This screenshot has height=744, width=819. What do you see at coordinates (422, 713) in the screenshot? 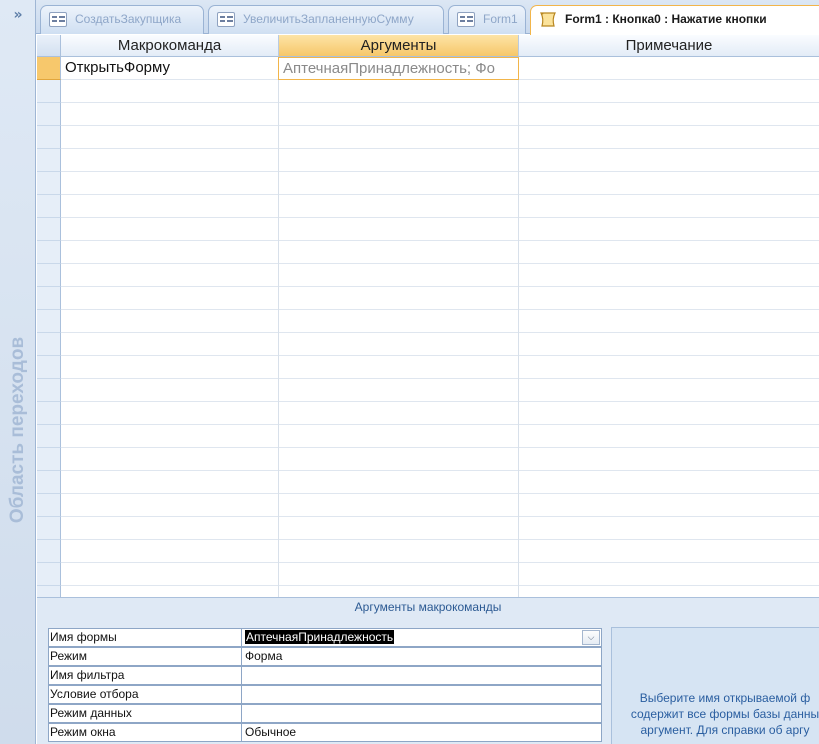
I see `data-mode-field` at bounding box center [422, 713].